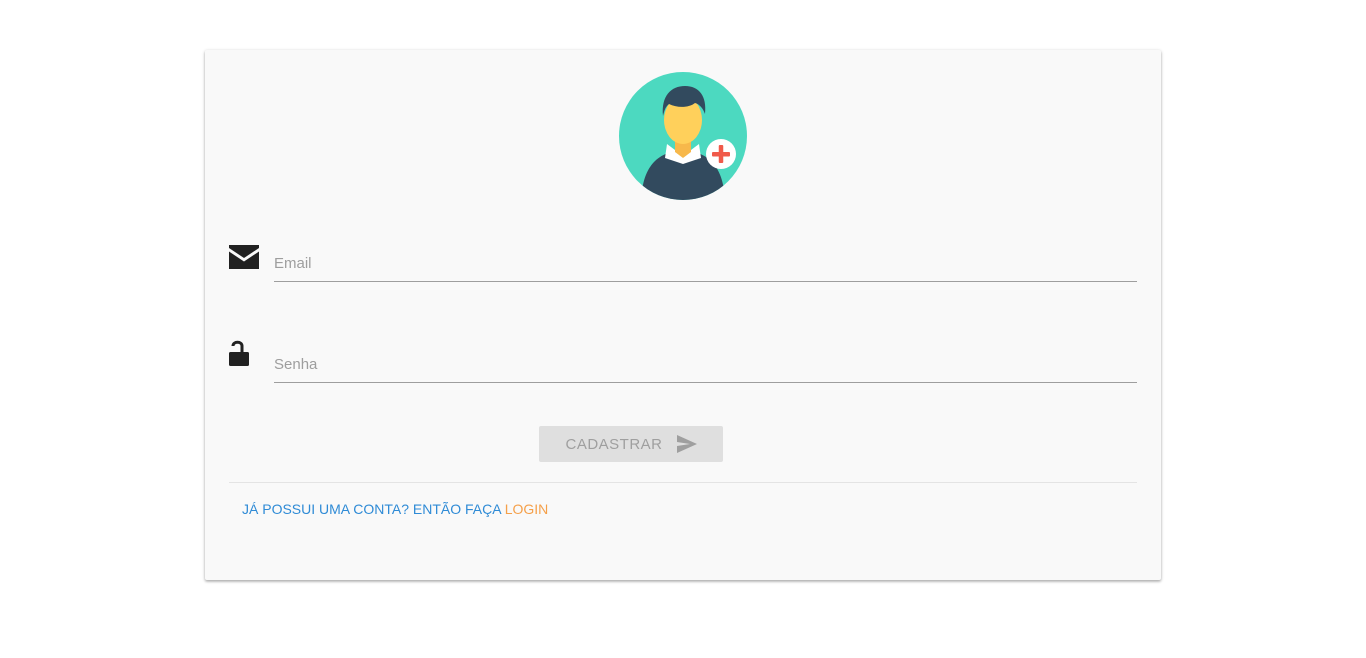 This screenshot has height=658, width=1366. I want to click on login-prompt-text: JÁ POSSUI UMA CONTA? ENTÃO FAÇA, so click(373, 509).